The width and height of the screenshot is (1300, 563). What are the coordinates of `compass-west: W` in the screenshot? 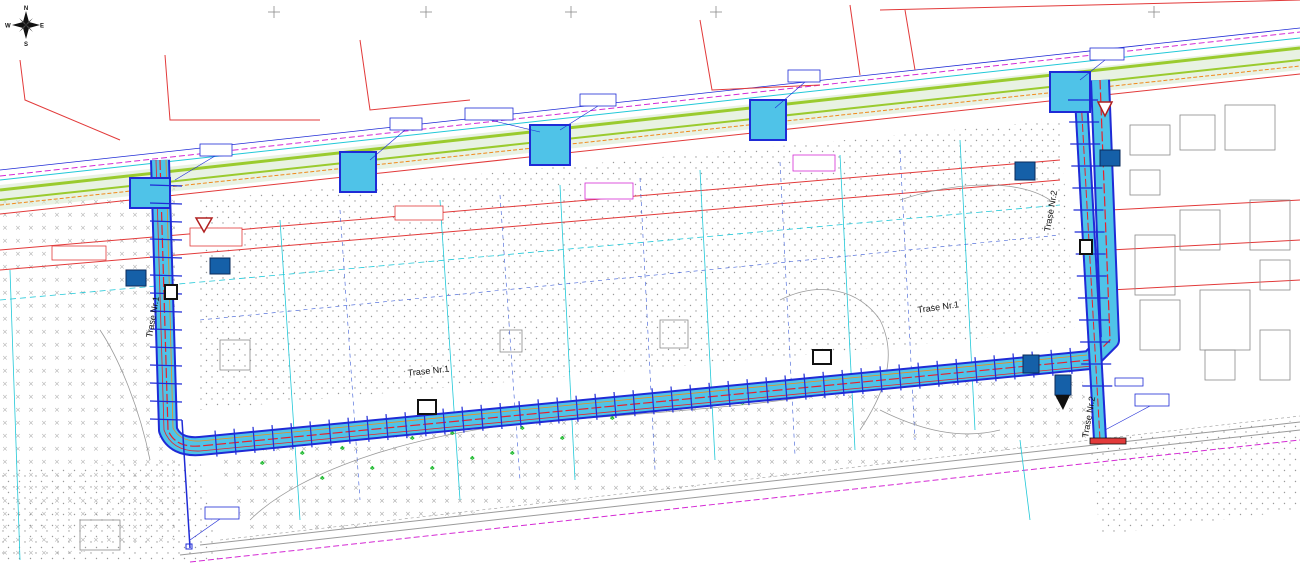 It's located at (8, 27).